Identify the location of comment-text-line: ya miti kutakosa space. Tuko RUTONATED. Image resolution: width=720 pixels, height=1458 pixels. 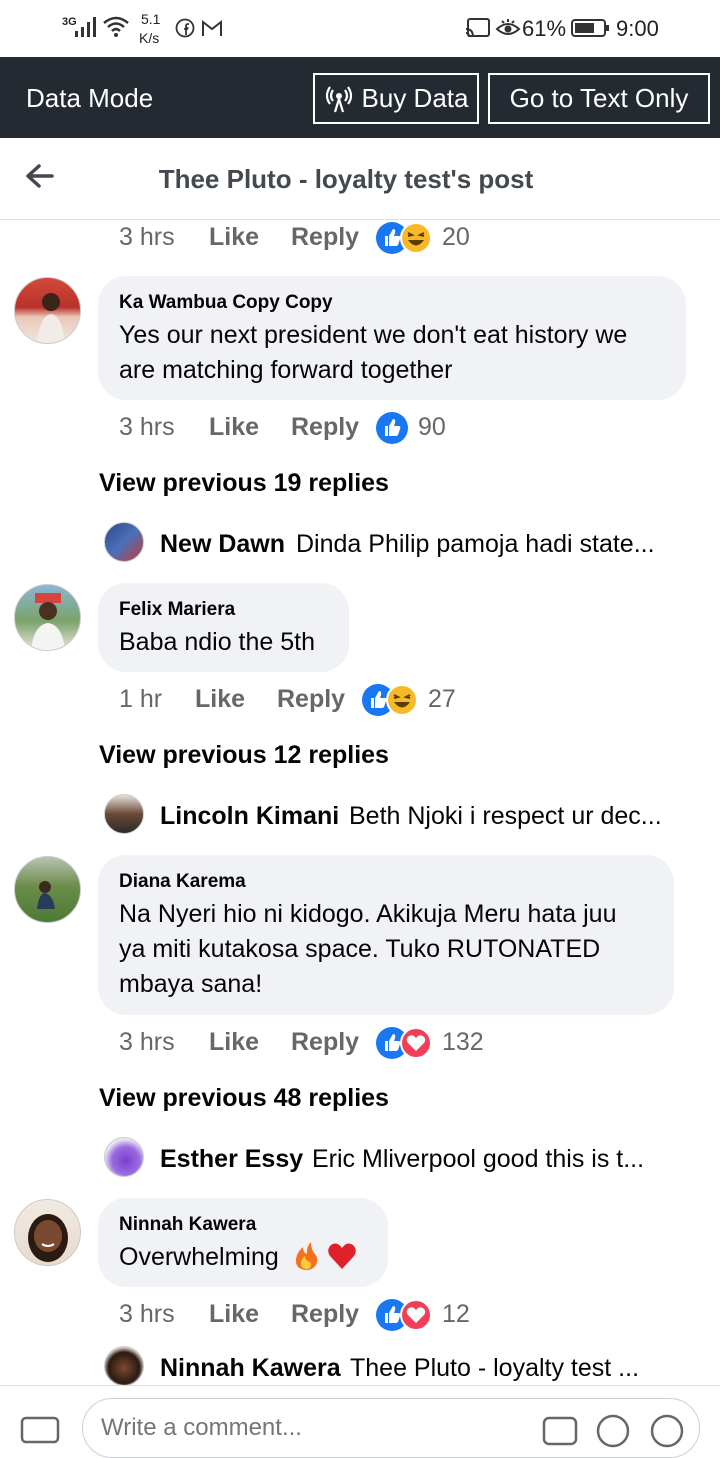
(360, 949).